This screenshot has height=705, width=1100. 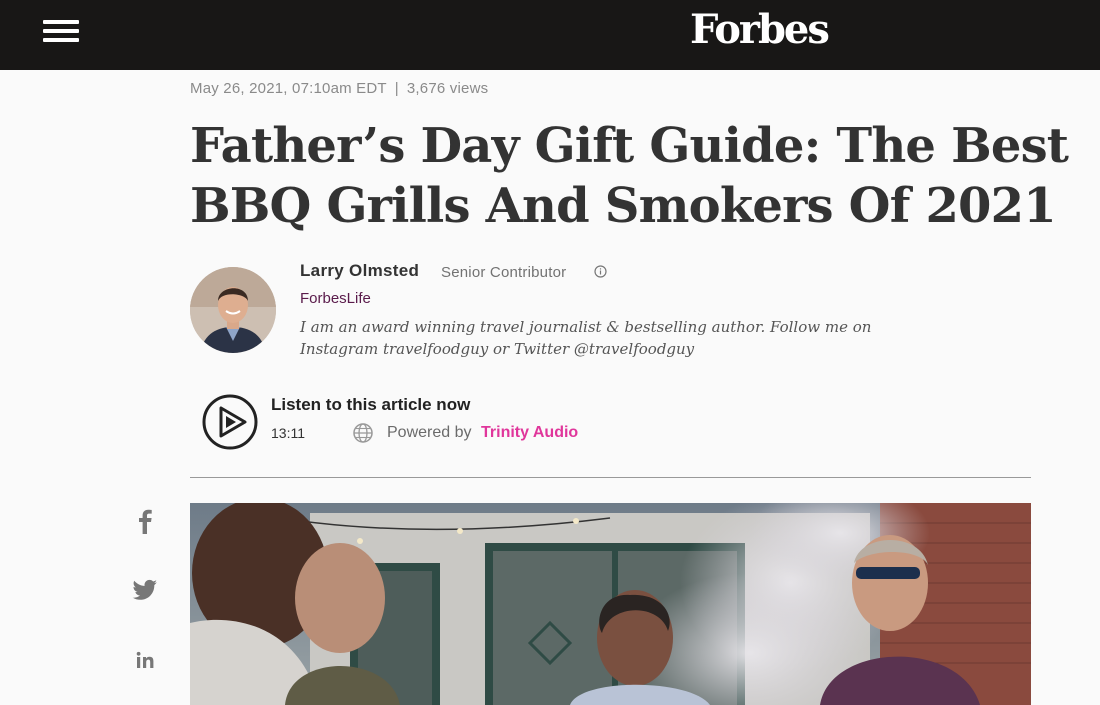 What do you see at coordinates (760, 30) in the screenshot?
I see `forbes-logo: Forbes` at bounding box center [760, 30].